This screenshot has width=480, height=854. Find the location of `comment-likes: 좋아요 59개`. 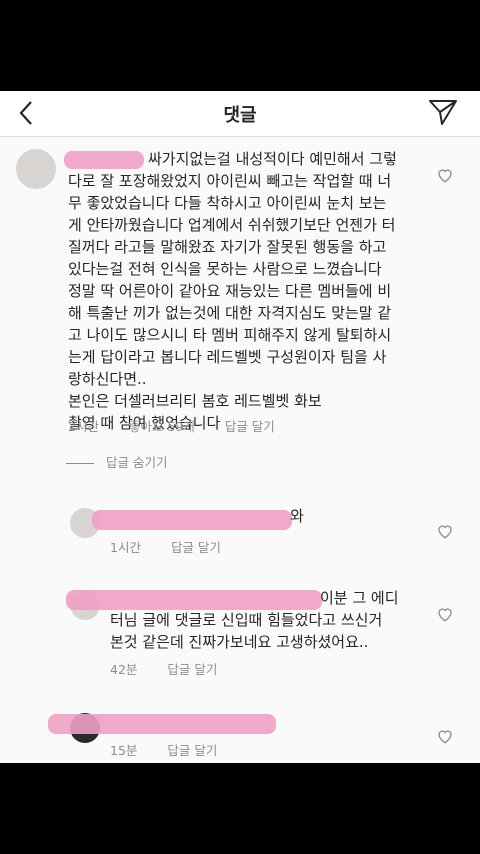

comment-likes: 좋아요 59개 is located at coordinates (162, 426).